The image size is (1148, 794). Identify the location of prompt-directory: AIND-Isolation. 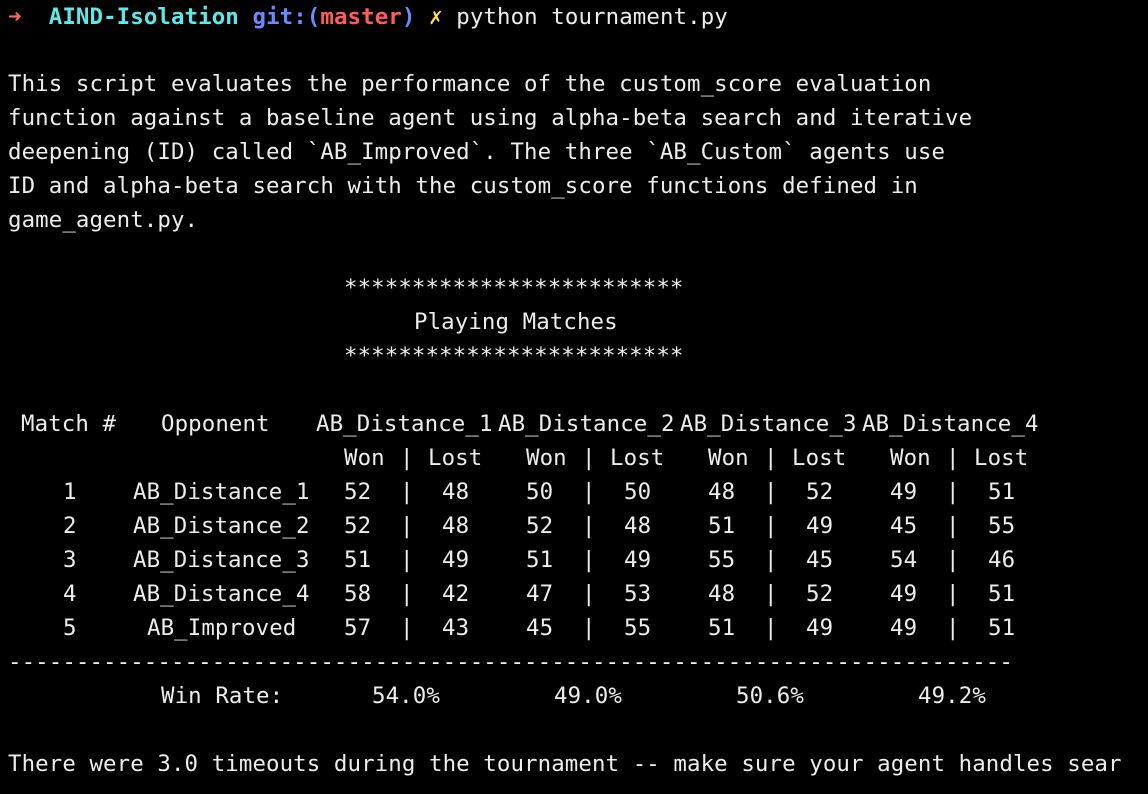
(143, 17).